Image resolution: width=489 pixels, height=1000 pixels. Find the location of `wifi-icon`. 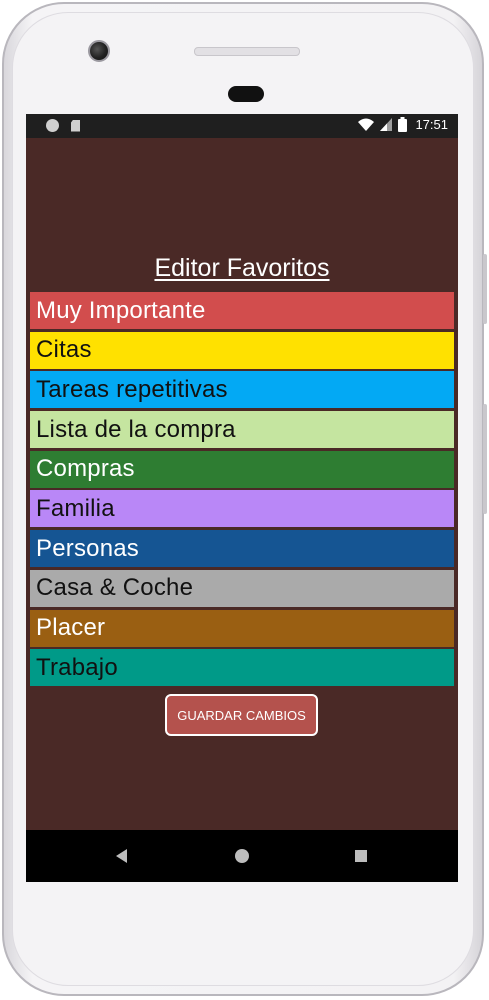

wifi-icon is located at coordinates (366, 124).